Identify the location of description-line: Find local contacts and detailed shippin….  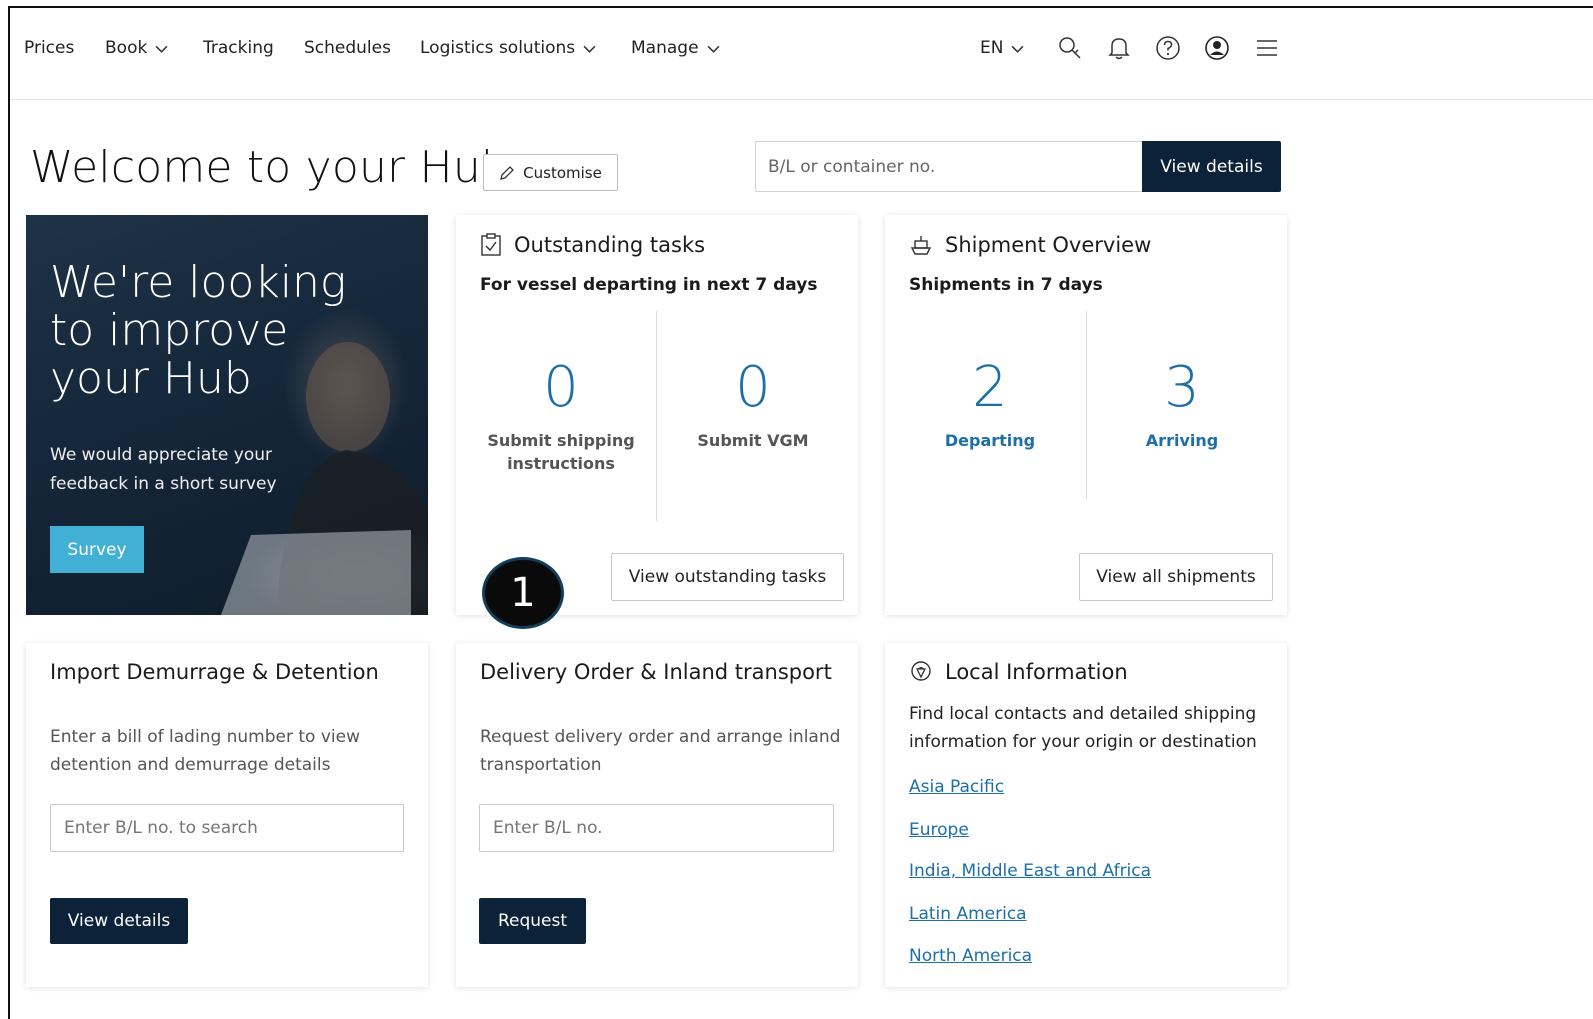
(1083, 714).